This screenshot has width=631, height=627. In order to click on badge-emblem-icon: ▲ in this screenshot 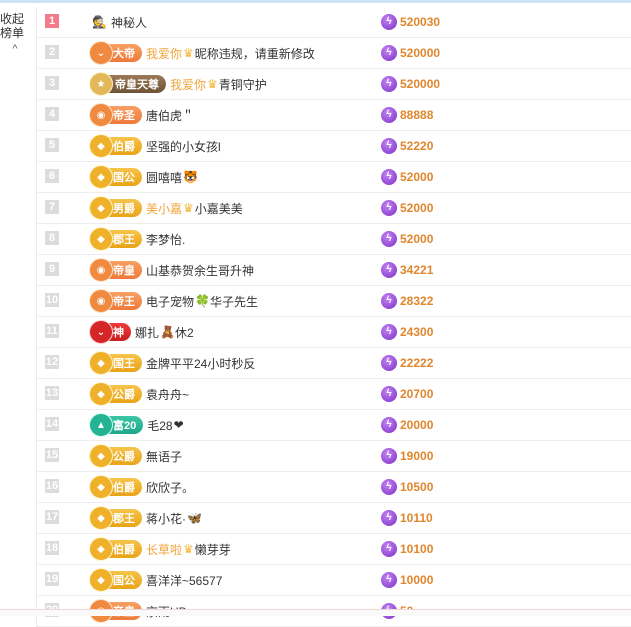, I will do `click(101, 425)`.